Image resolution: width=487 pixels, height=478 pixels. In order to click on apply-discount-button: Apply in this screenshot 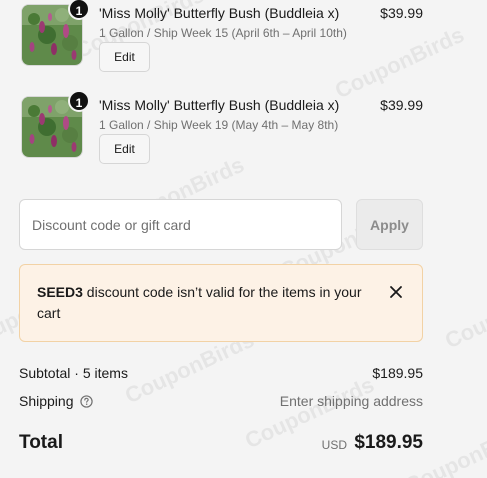, I will do `click(389, 224)`.